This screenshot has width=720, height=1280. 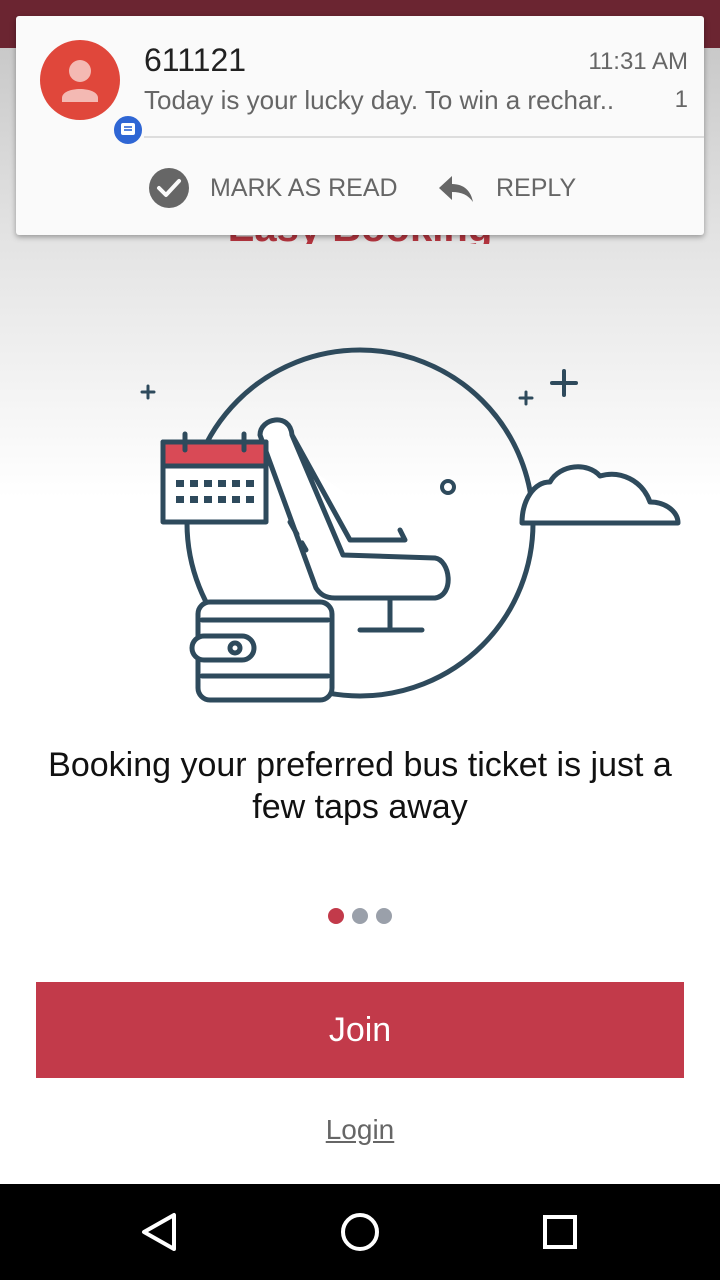 I want to click on join-button: Join, so click(x=360, y=1030).